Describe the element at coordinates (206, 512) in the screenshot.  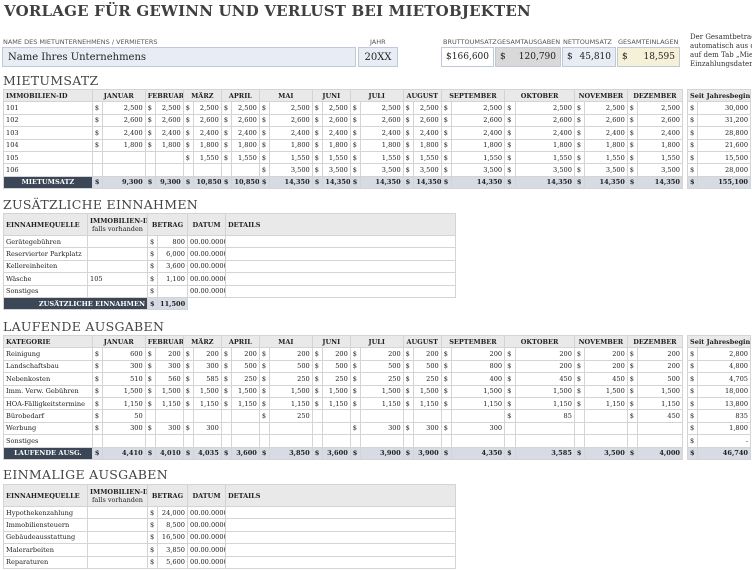
I see `date: 00.00.0000` at that location.